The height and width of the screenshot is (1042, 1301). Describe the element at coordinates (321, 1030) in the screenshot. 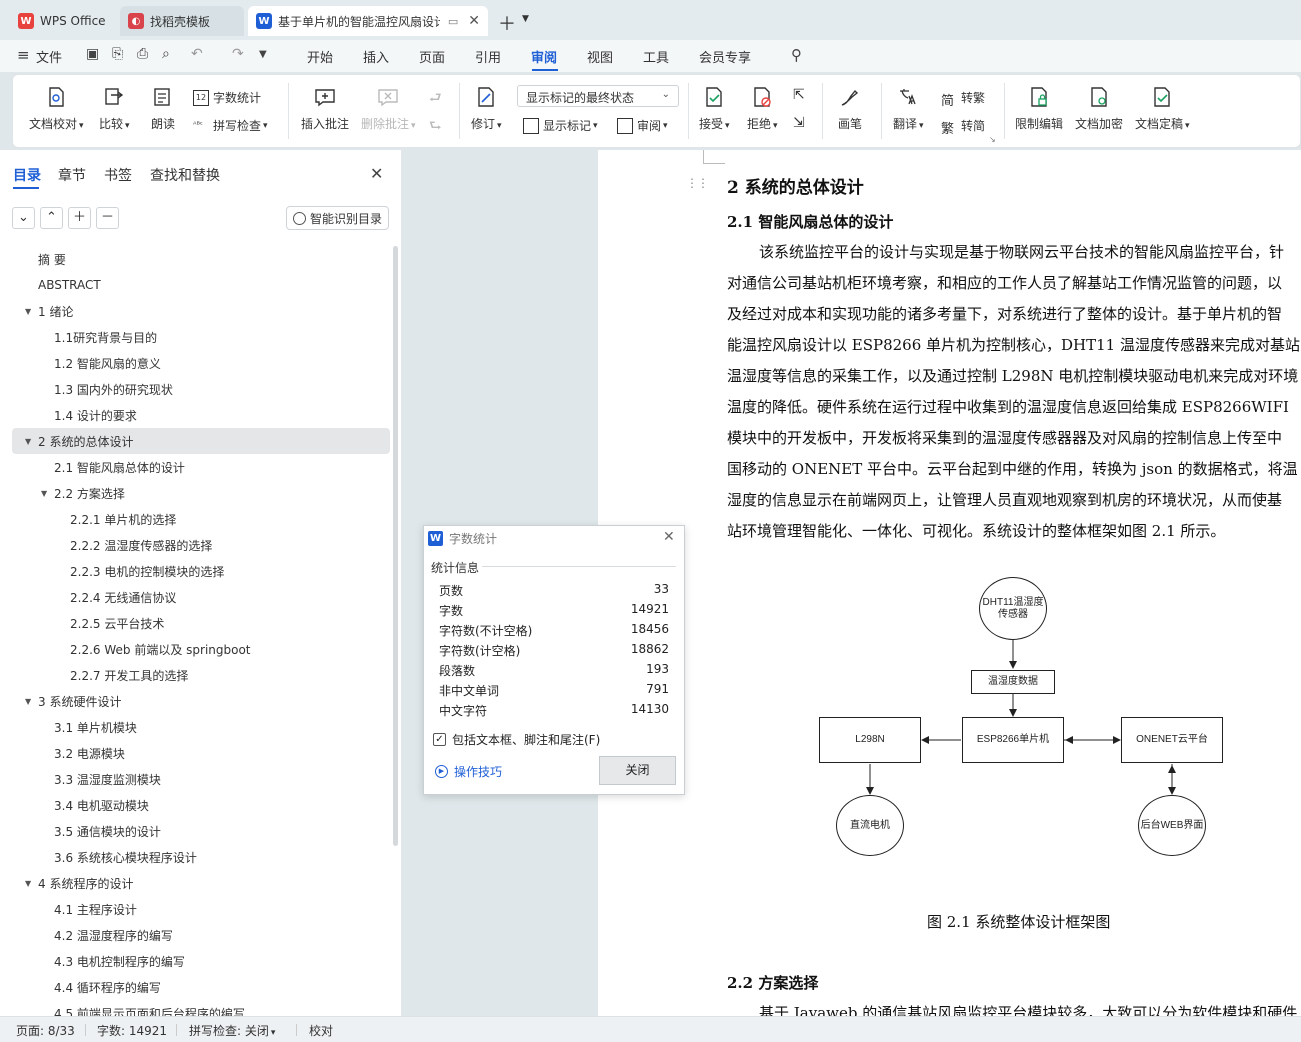

I see `proofread-indicator: 校对` at that location.